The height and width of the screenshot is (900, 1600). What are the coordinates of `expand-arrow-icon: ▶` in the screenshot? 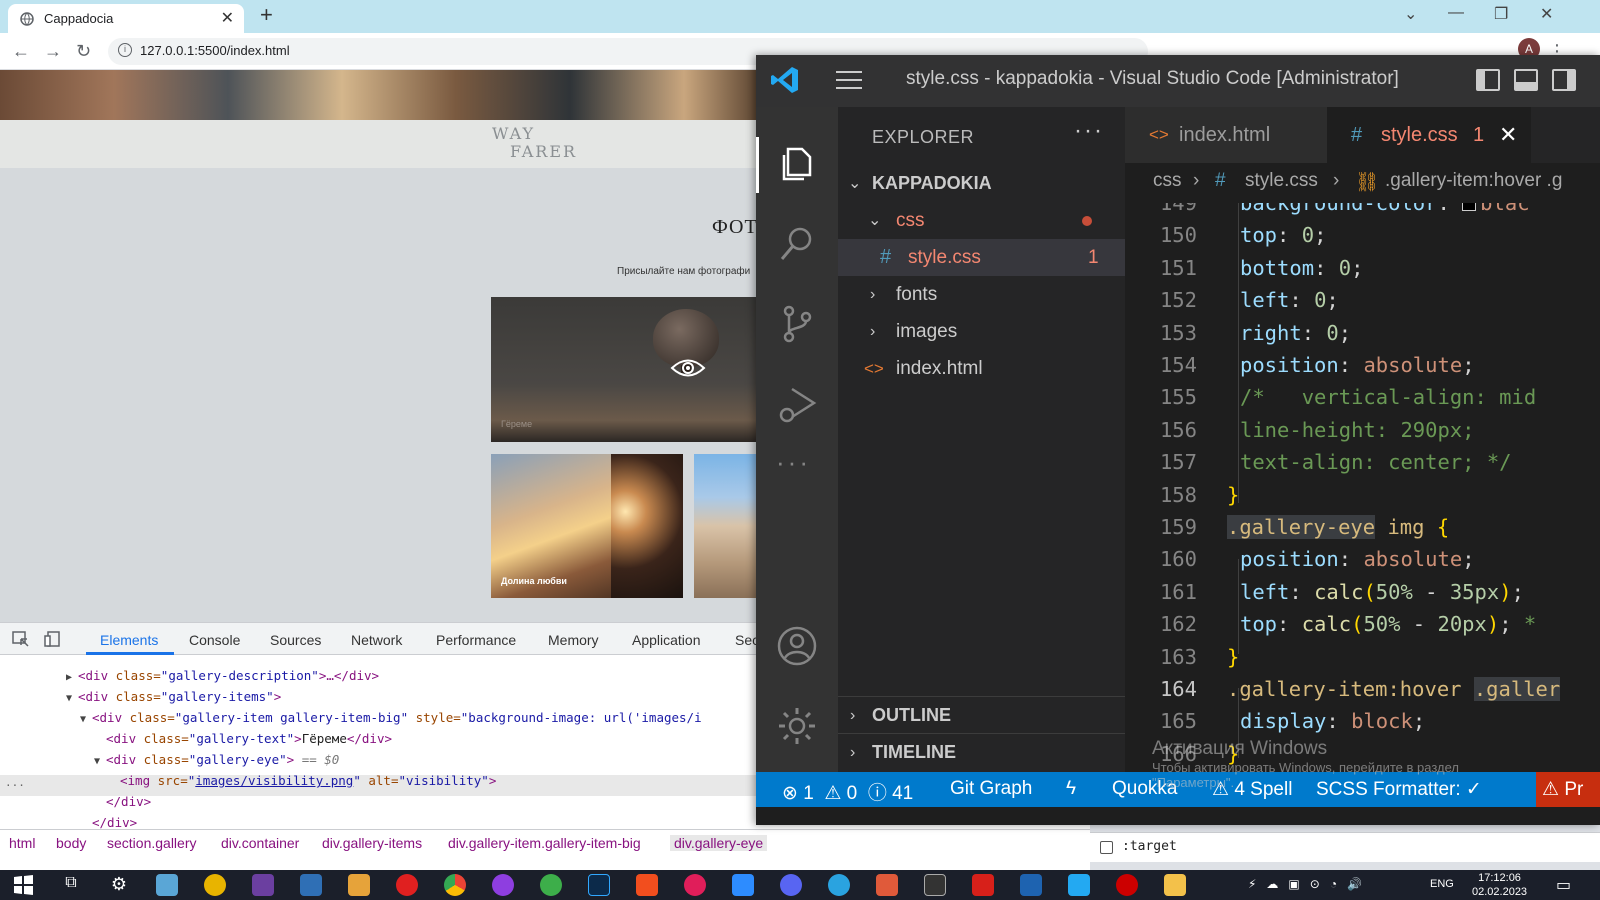 It's located at (72, 677).